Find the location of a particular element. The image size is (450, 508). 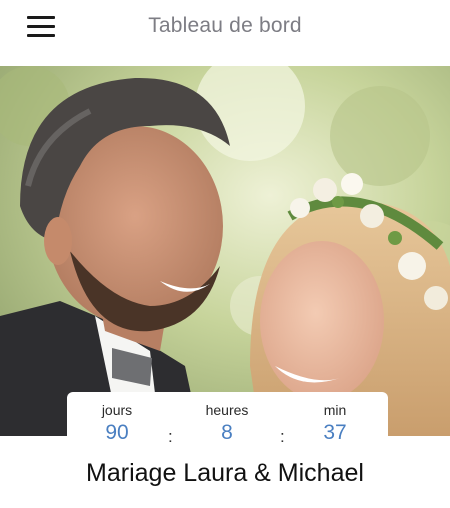

days-value: 90 is located at coordinates (117, 432).